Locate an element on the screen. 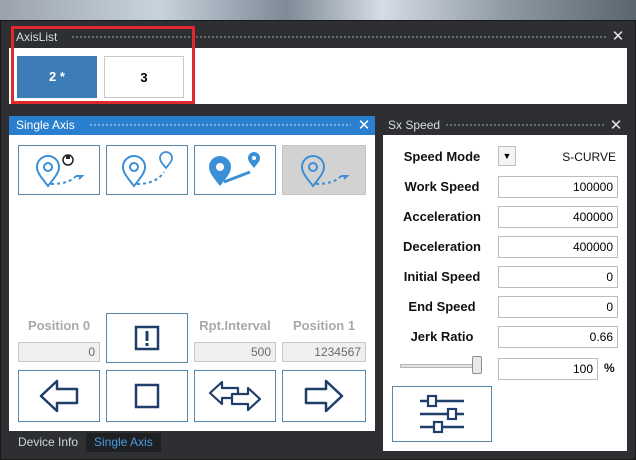 This screenshot has height=460, width=636. speed-slider-track is located at coordinates (441, 366).